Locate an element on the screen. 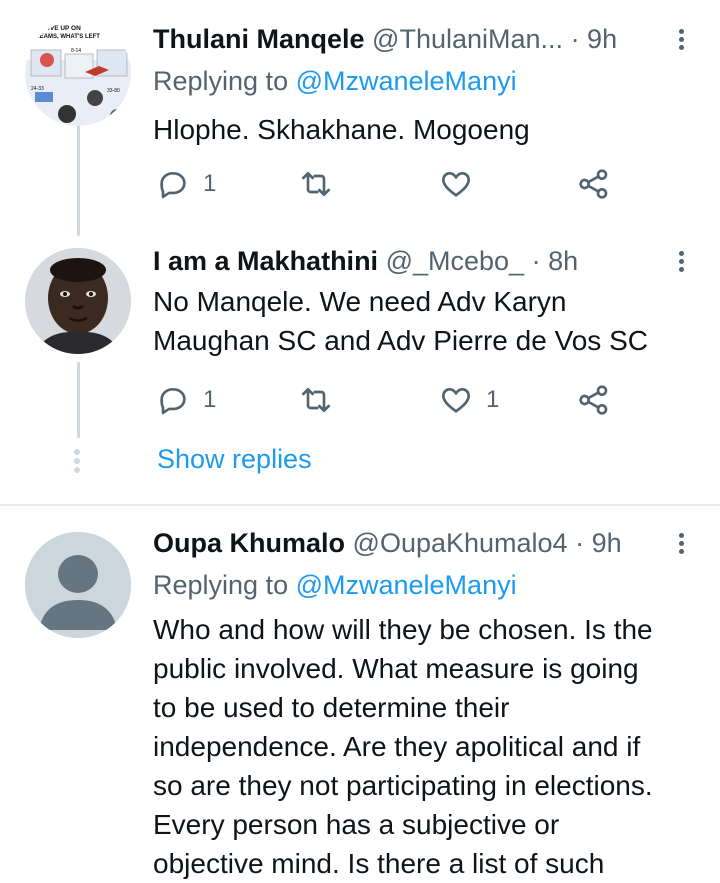 The image size is (720, 883). avatar-age-1: 8-14 is located at coordinates (76, 51).